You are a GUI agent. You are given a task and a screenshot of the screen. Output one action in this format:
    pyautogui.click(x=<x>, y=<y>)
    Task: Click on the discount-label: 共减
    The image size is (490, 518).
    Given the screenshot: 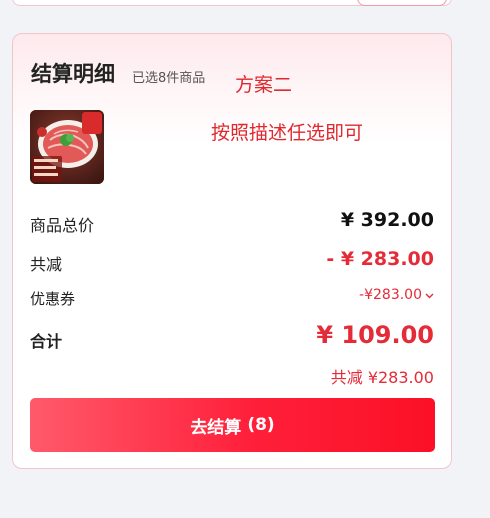 What is the action you would take?
    pyautogui.click(x=46, y=264)
    